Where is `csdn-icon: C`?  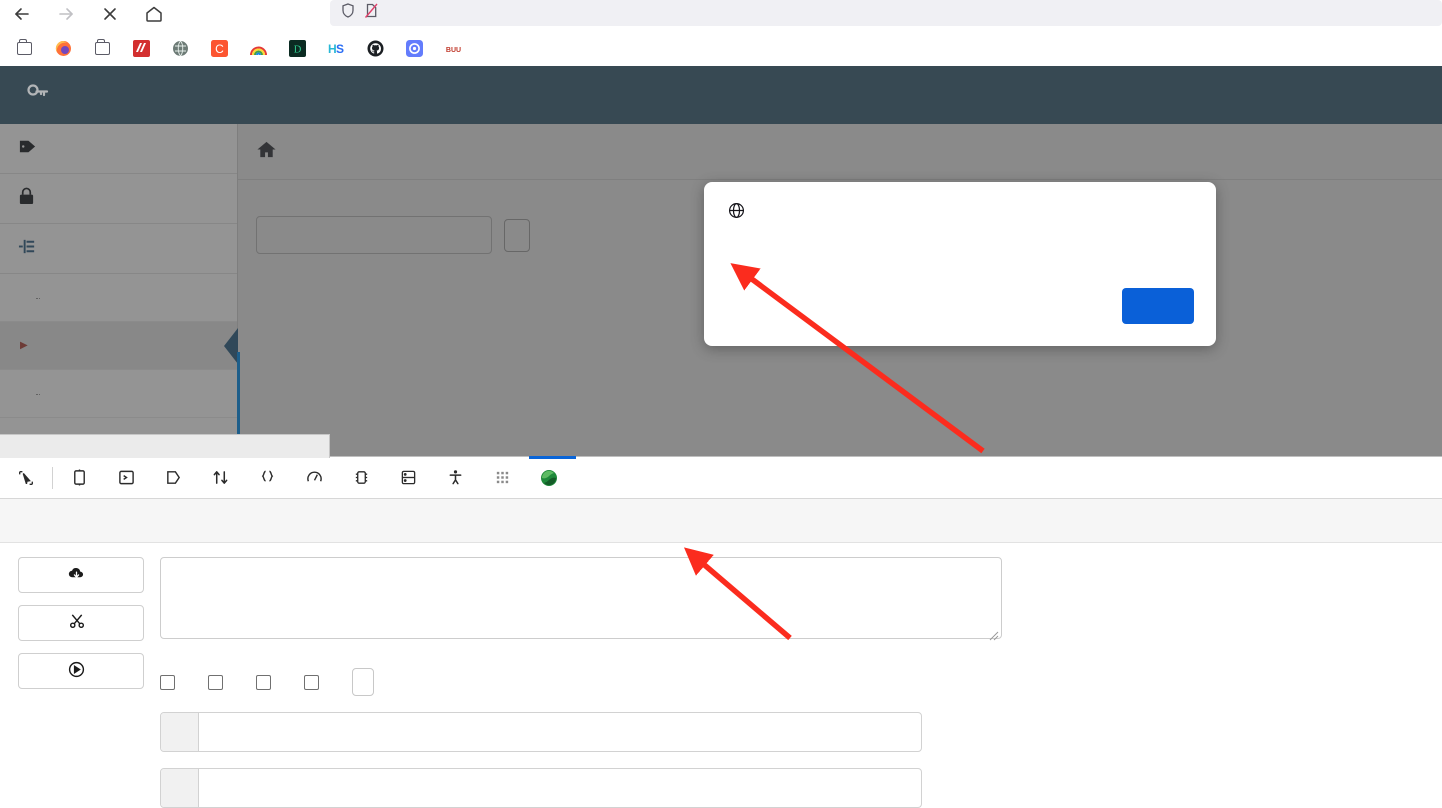 csdn-icon: C is located at coordinates (219, 48).